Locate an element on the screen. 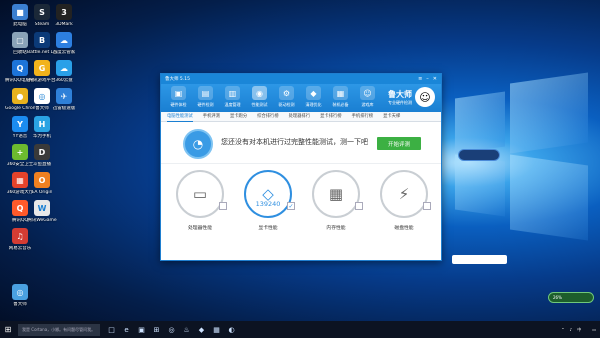  app-icon: B is located at coordinates (42, 40).